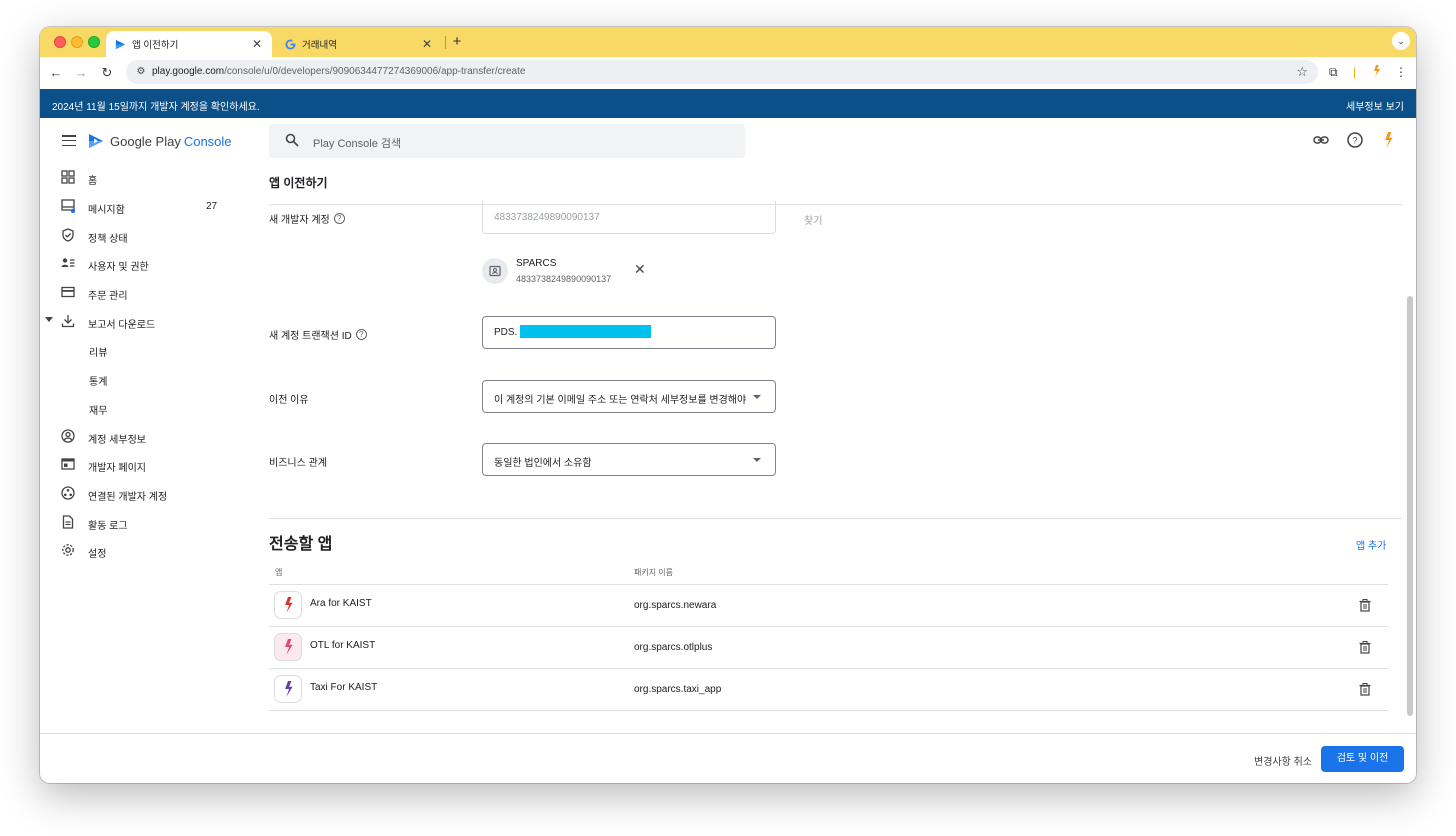 This screenshot has height=836, width=1456. I want to click on transaction-id-input: PDS., so click(629, 332).